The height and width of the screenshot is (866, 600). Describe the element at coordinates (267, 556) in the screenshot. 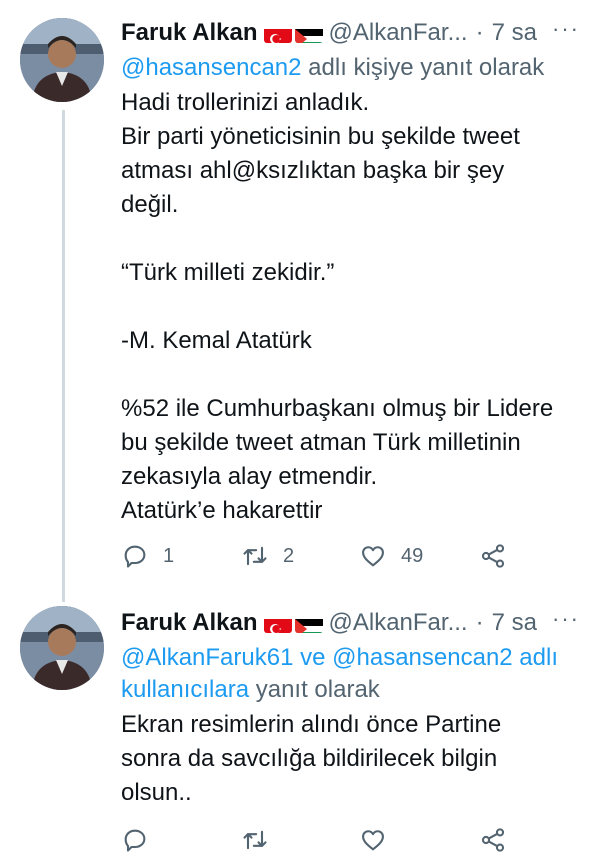

I see `retweet-button: 2` at that location.